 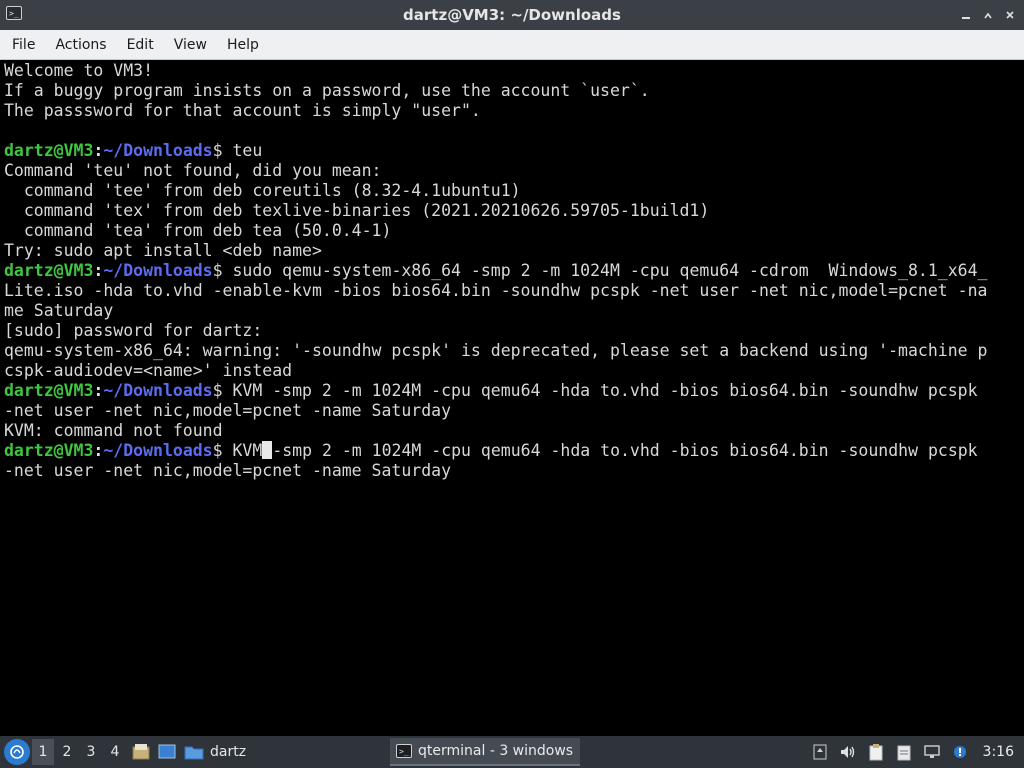 I want to click on qterminal-task-button: >_ qterminal - 3 windows, so click(x=485, y=752).